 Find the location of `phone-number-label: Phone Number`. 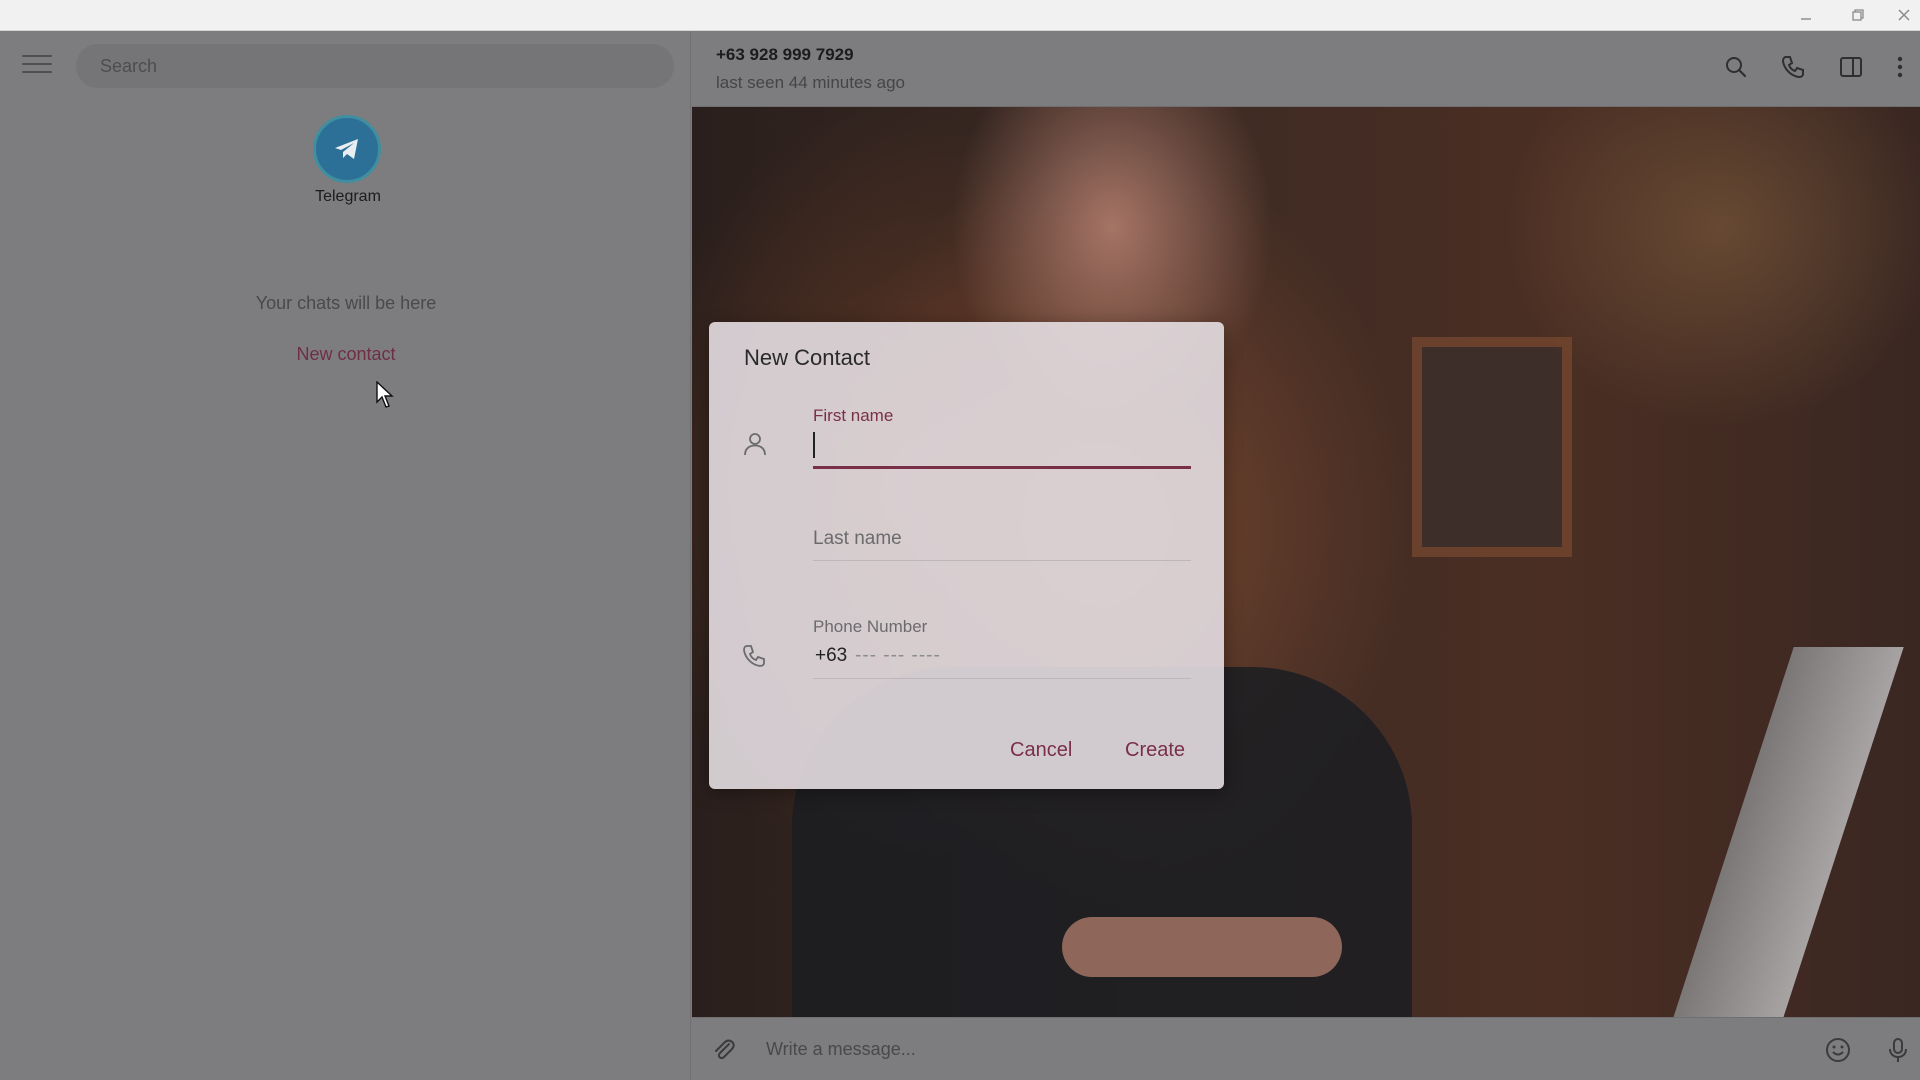

phone-number-label: Phone Number is located at coordinates (870, 626).